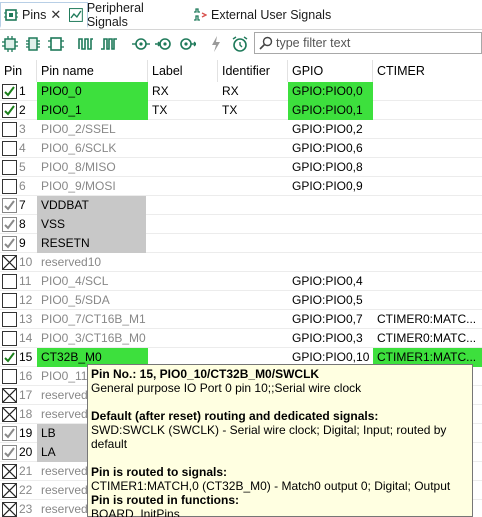 This screenshot has width=482, height=517. What do you see at coordinates (376, 43) in the screenshot?
I see `filter-input` at bounding box center [376, 43].